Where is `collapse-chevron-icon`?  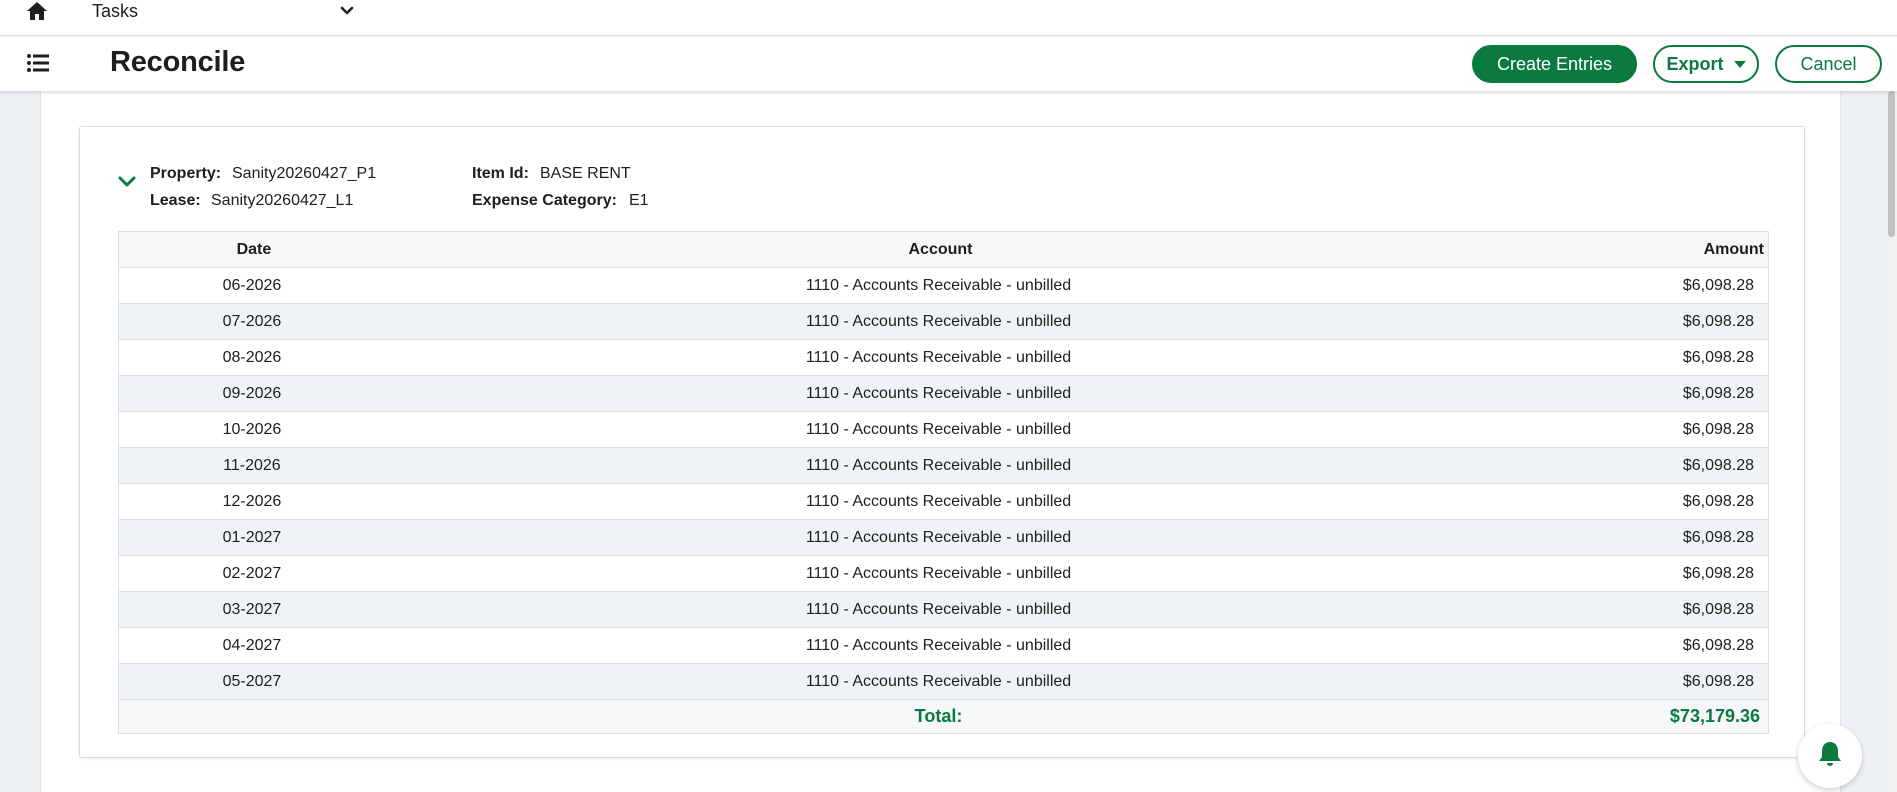 collapse-chevron-icon is located at coordinates (127, 182).